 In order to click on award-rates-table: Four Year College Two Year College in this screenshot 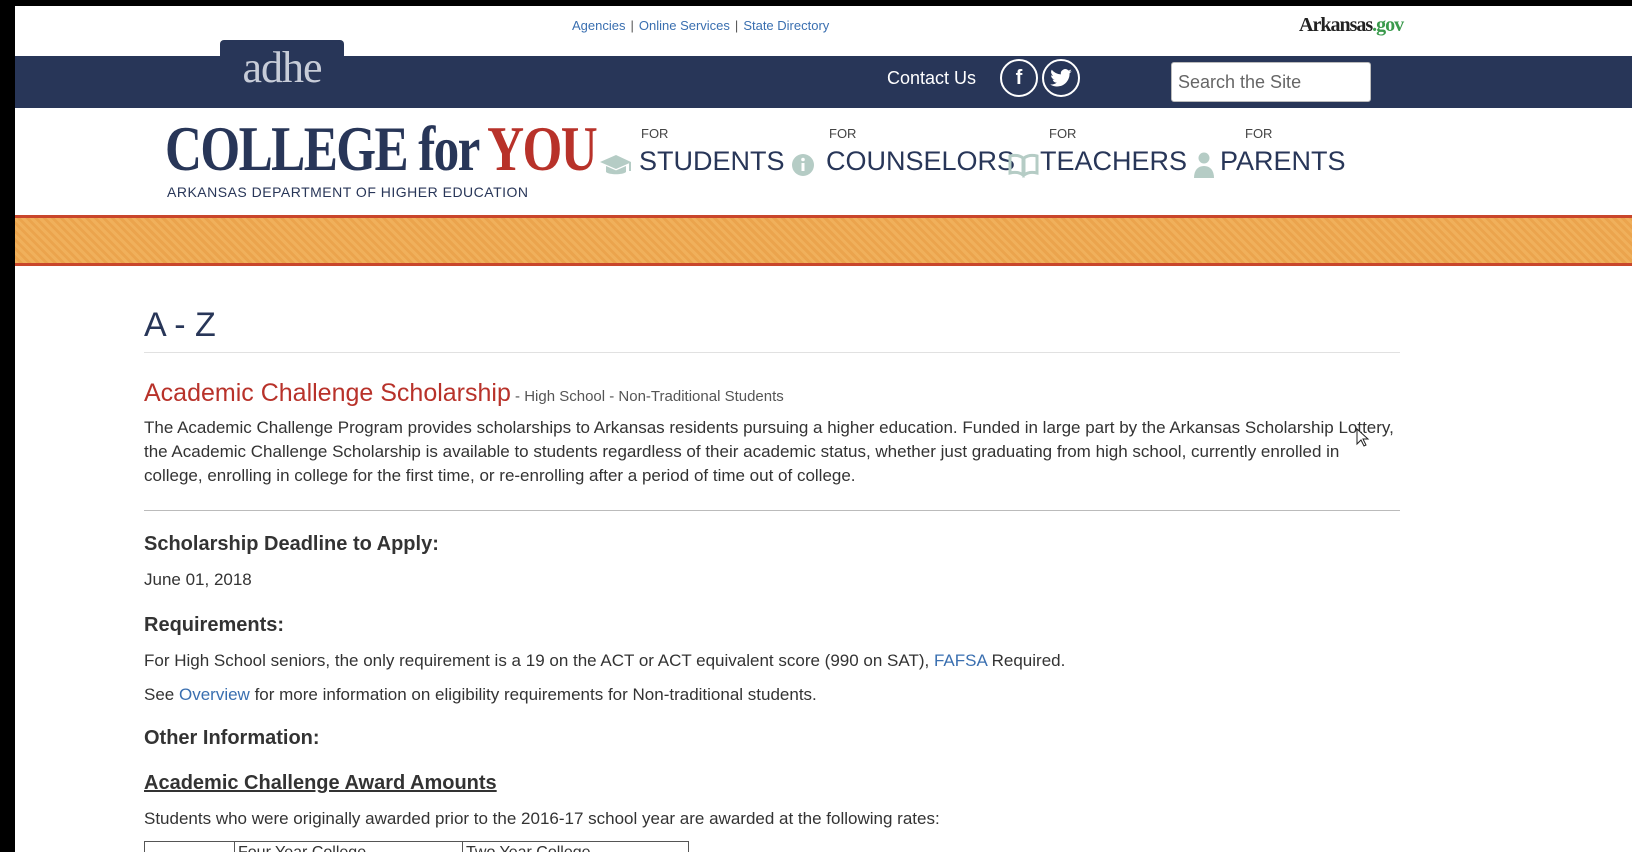, I will do `click(416, 846)`.